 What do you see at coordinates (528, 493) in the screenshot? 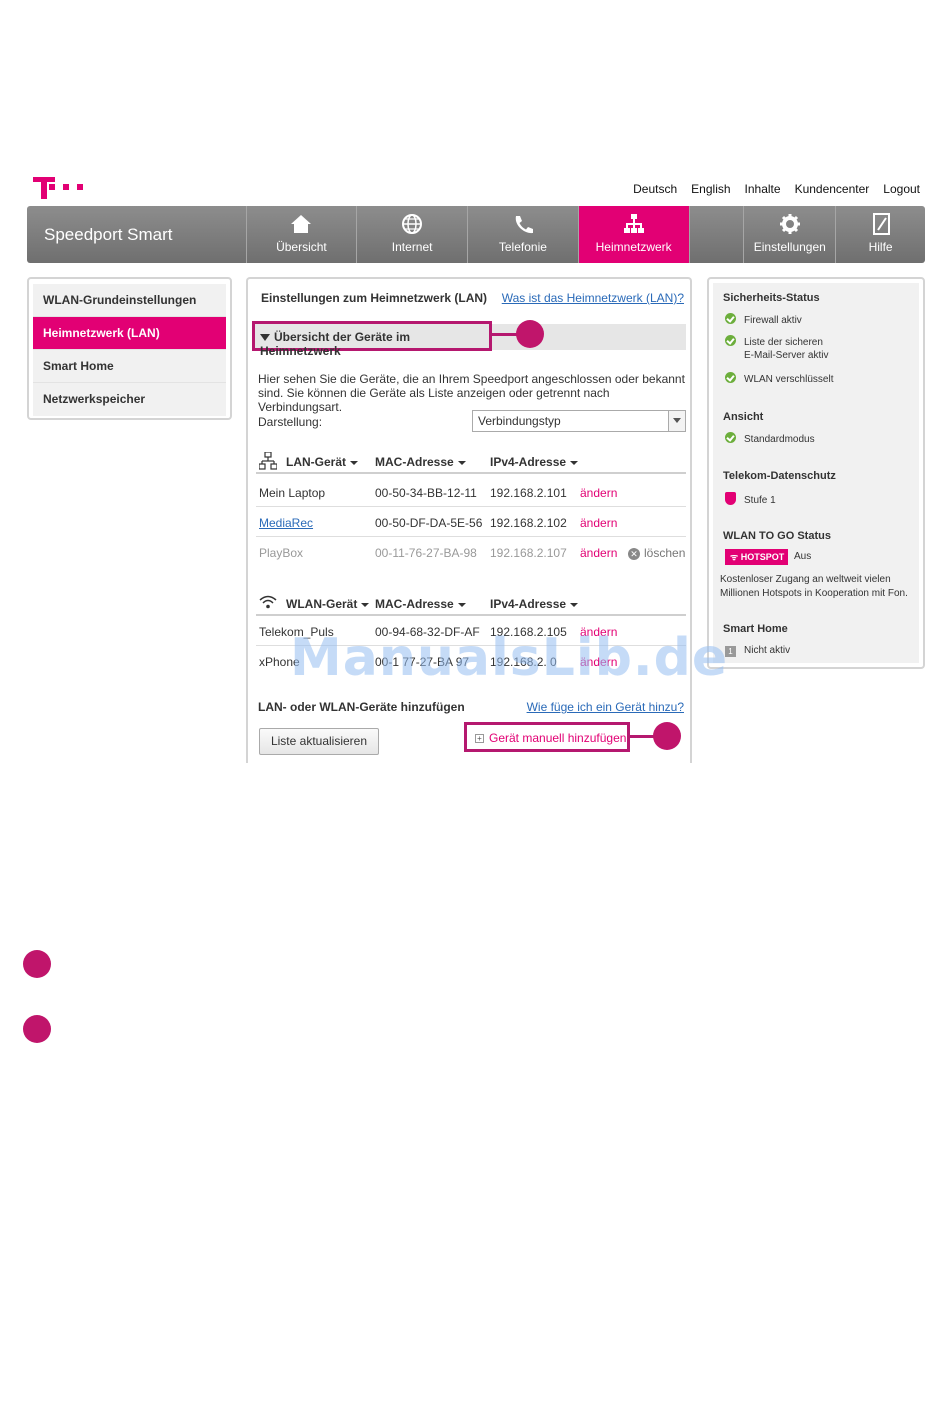
I see `device-ip: 192.168.2.101` at bounding box center [528, 493].